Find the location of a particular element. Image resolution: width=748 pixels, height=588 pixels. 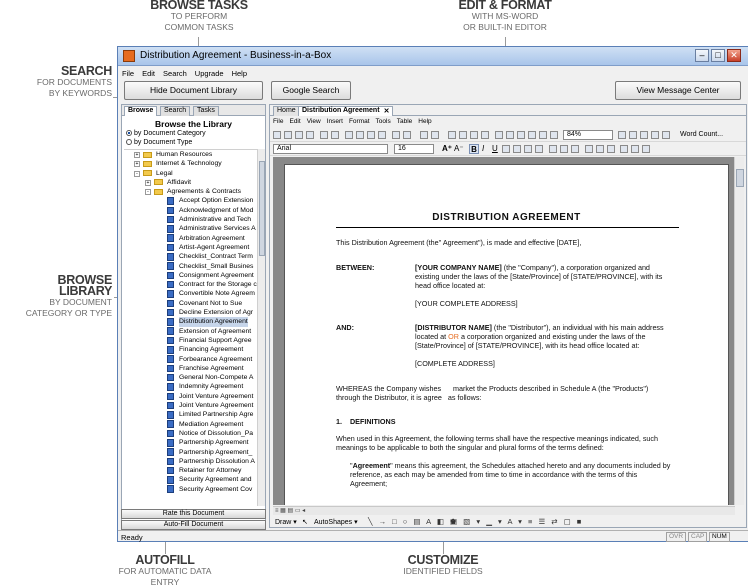

company-name-field: [YOUR COMPANY NAME] is located at coordinates (458, 267).